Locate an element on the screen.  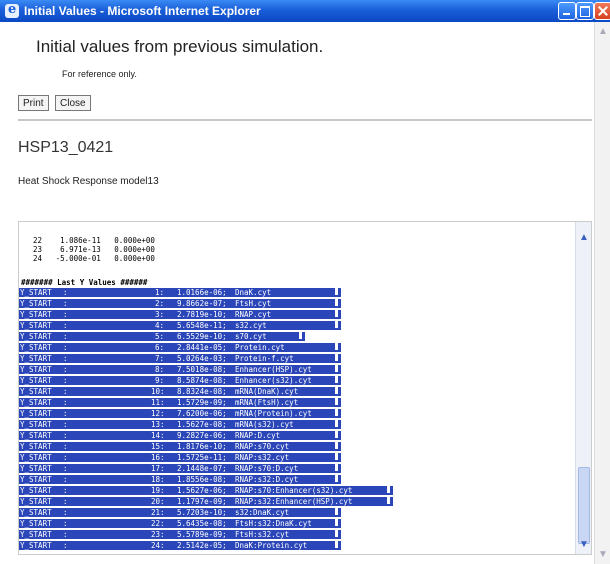
value-row: Y_START: 8: 7.5018e-08; Enhancer(HSP).cyt is located at coordinates (180, 369).